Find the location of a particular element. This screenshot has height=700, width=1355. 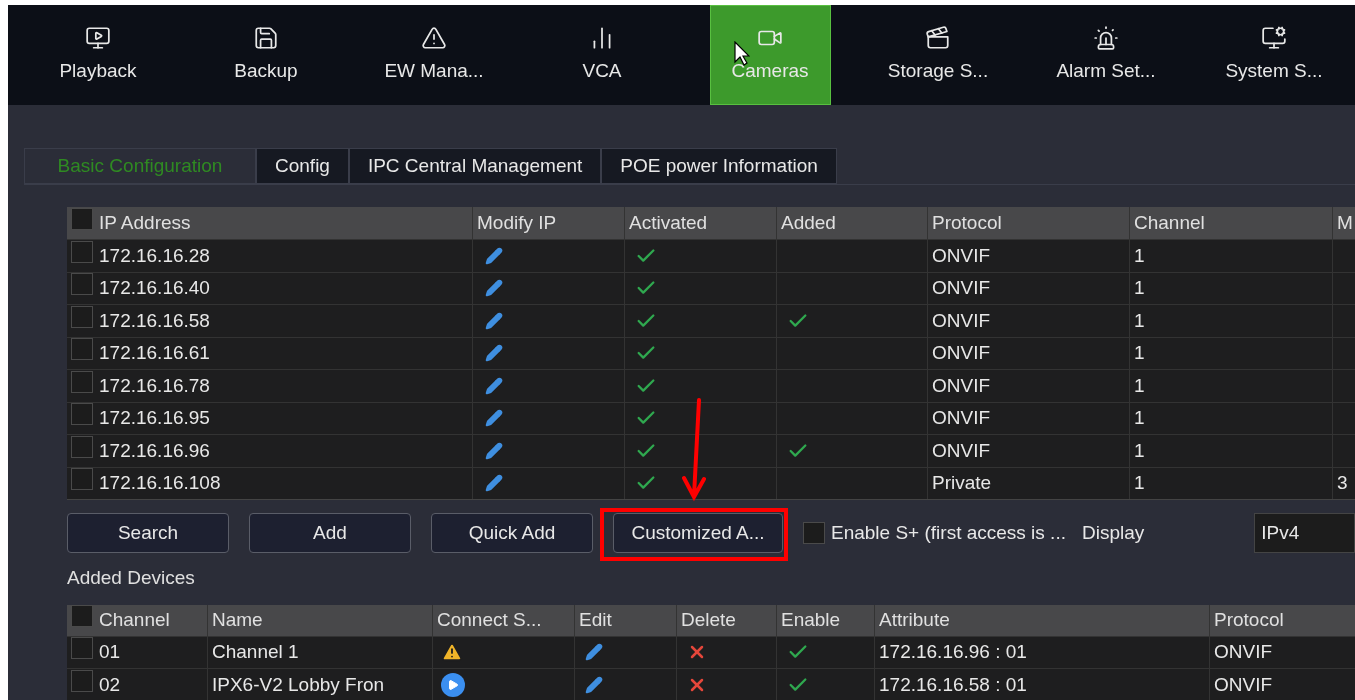

table-cell-text: 172.16.16.58 is located at coordinates (154, 320).